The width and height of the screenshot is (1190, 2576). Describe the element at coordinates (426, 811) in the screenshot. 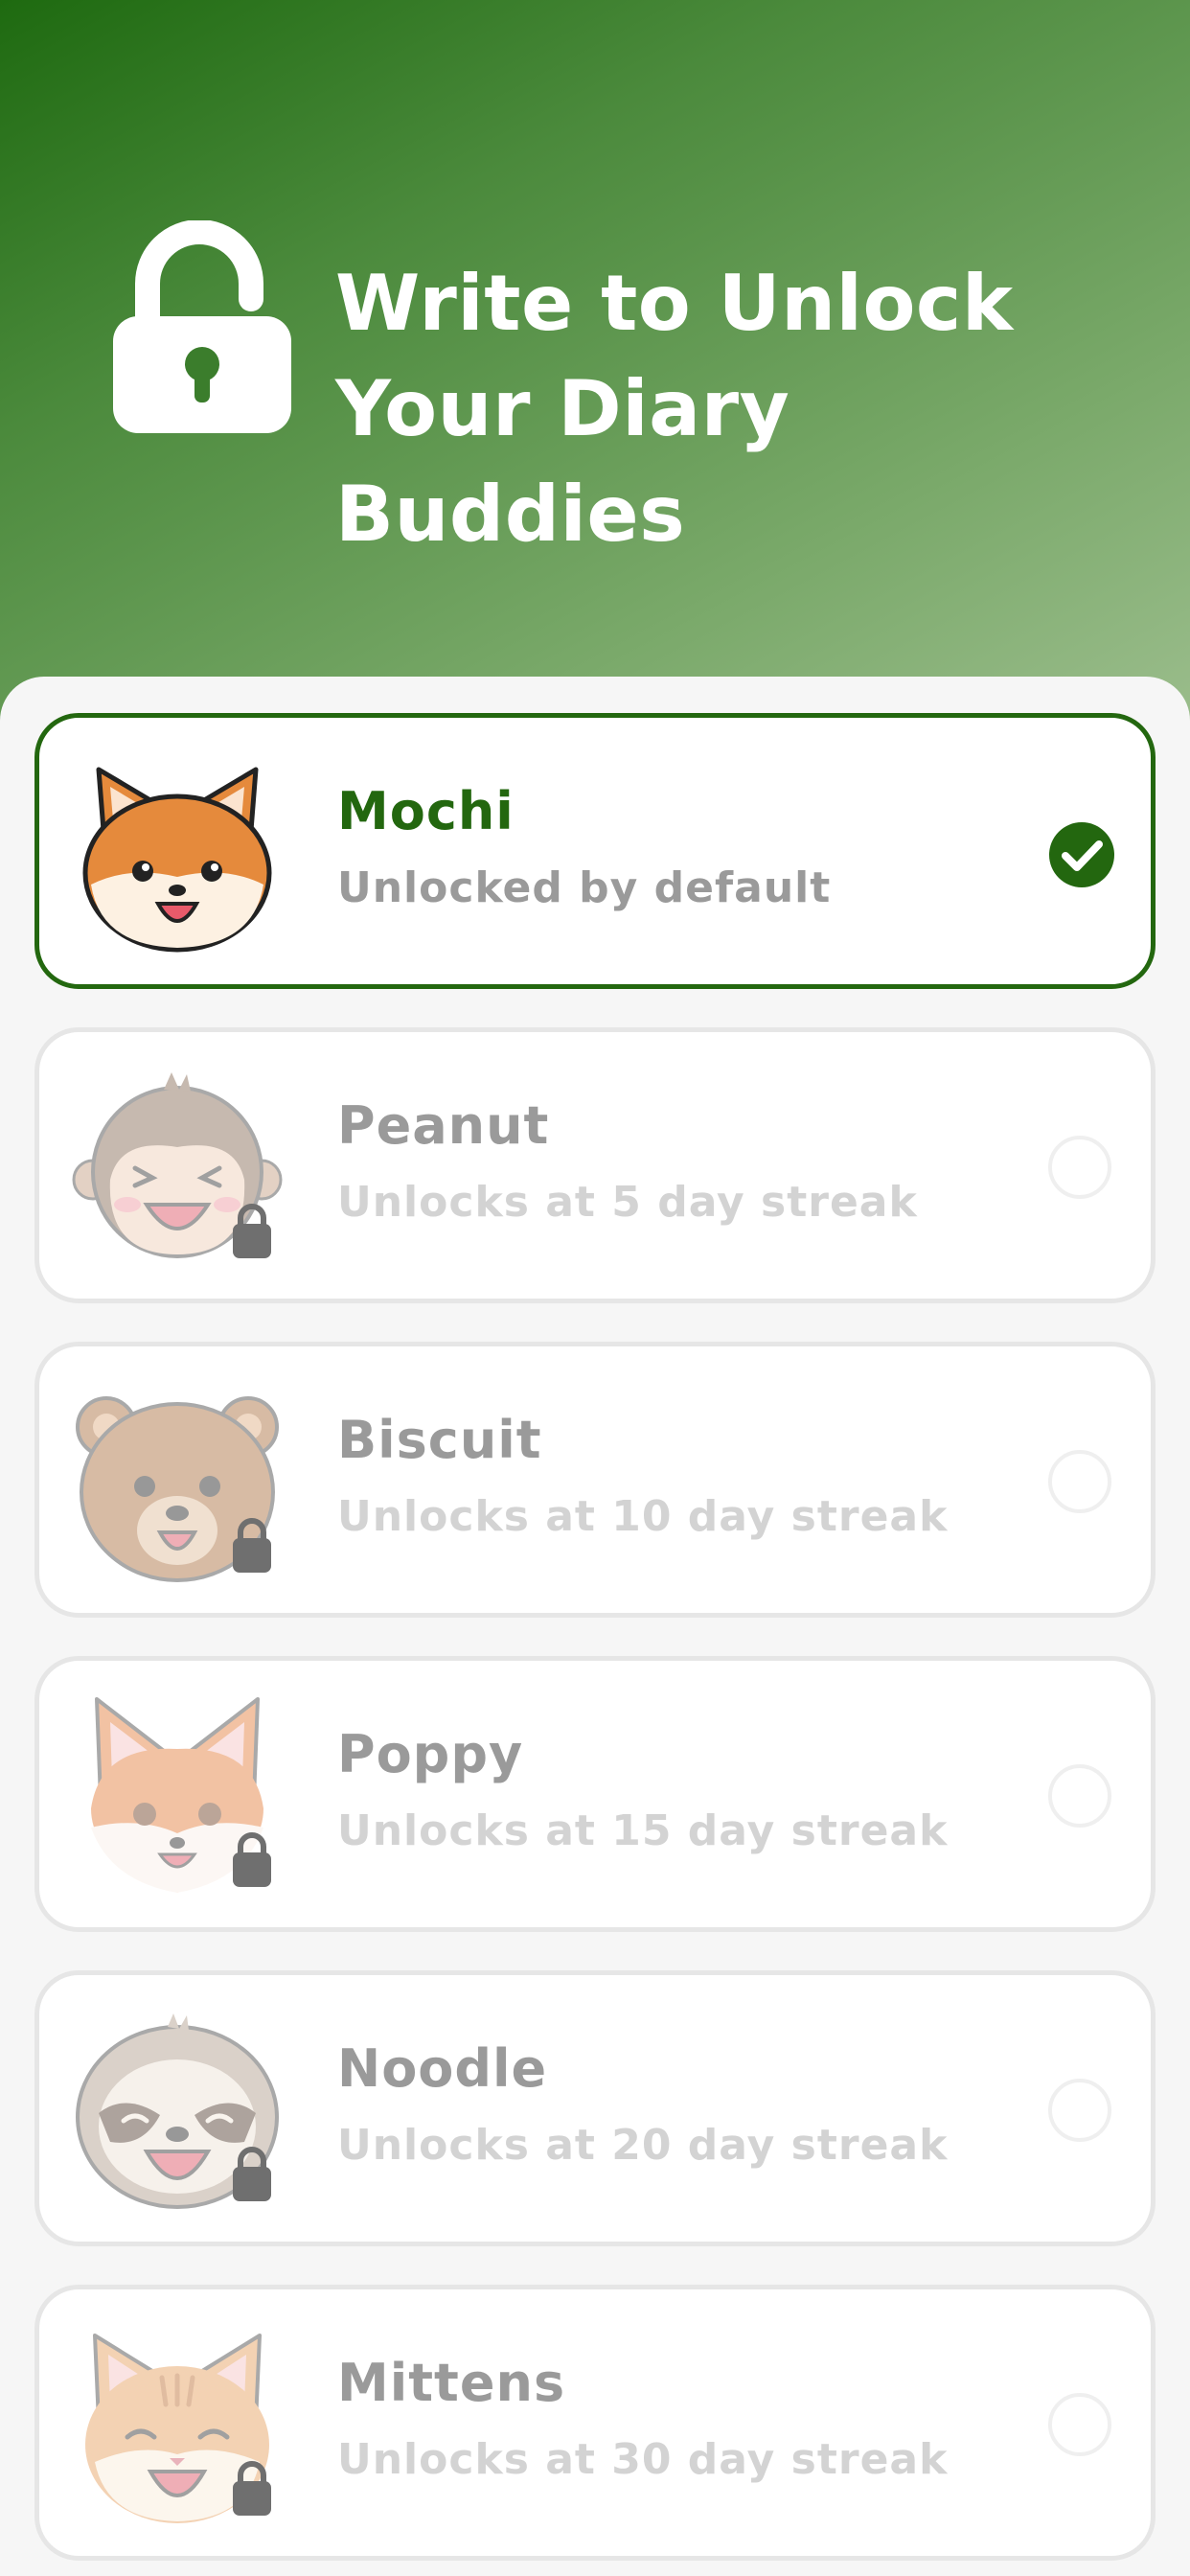

I see `buddy-name: Mochi` at that location.